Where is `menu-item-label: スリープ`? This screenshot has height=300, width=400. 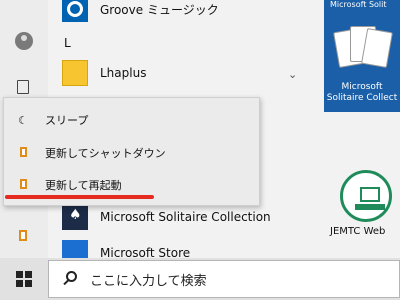
menu-item-label: スリープ is located at coordinates (67, 120).